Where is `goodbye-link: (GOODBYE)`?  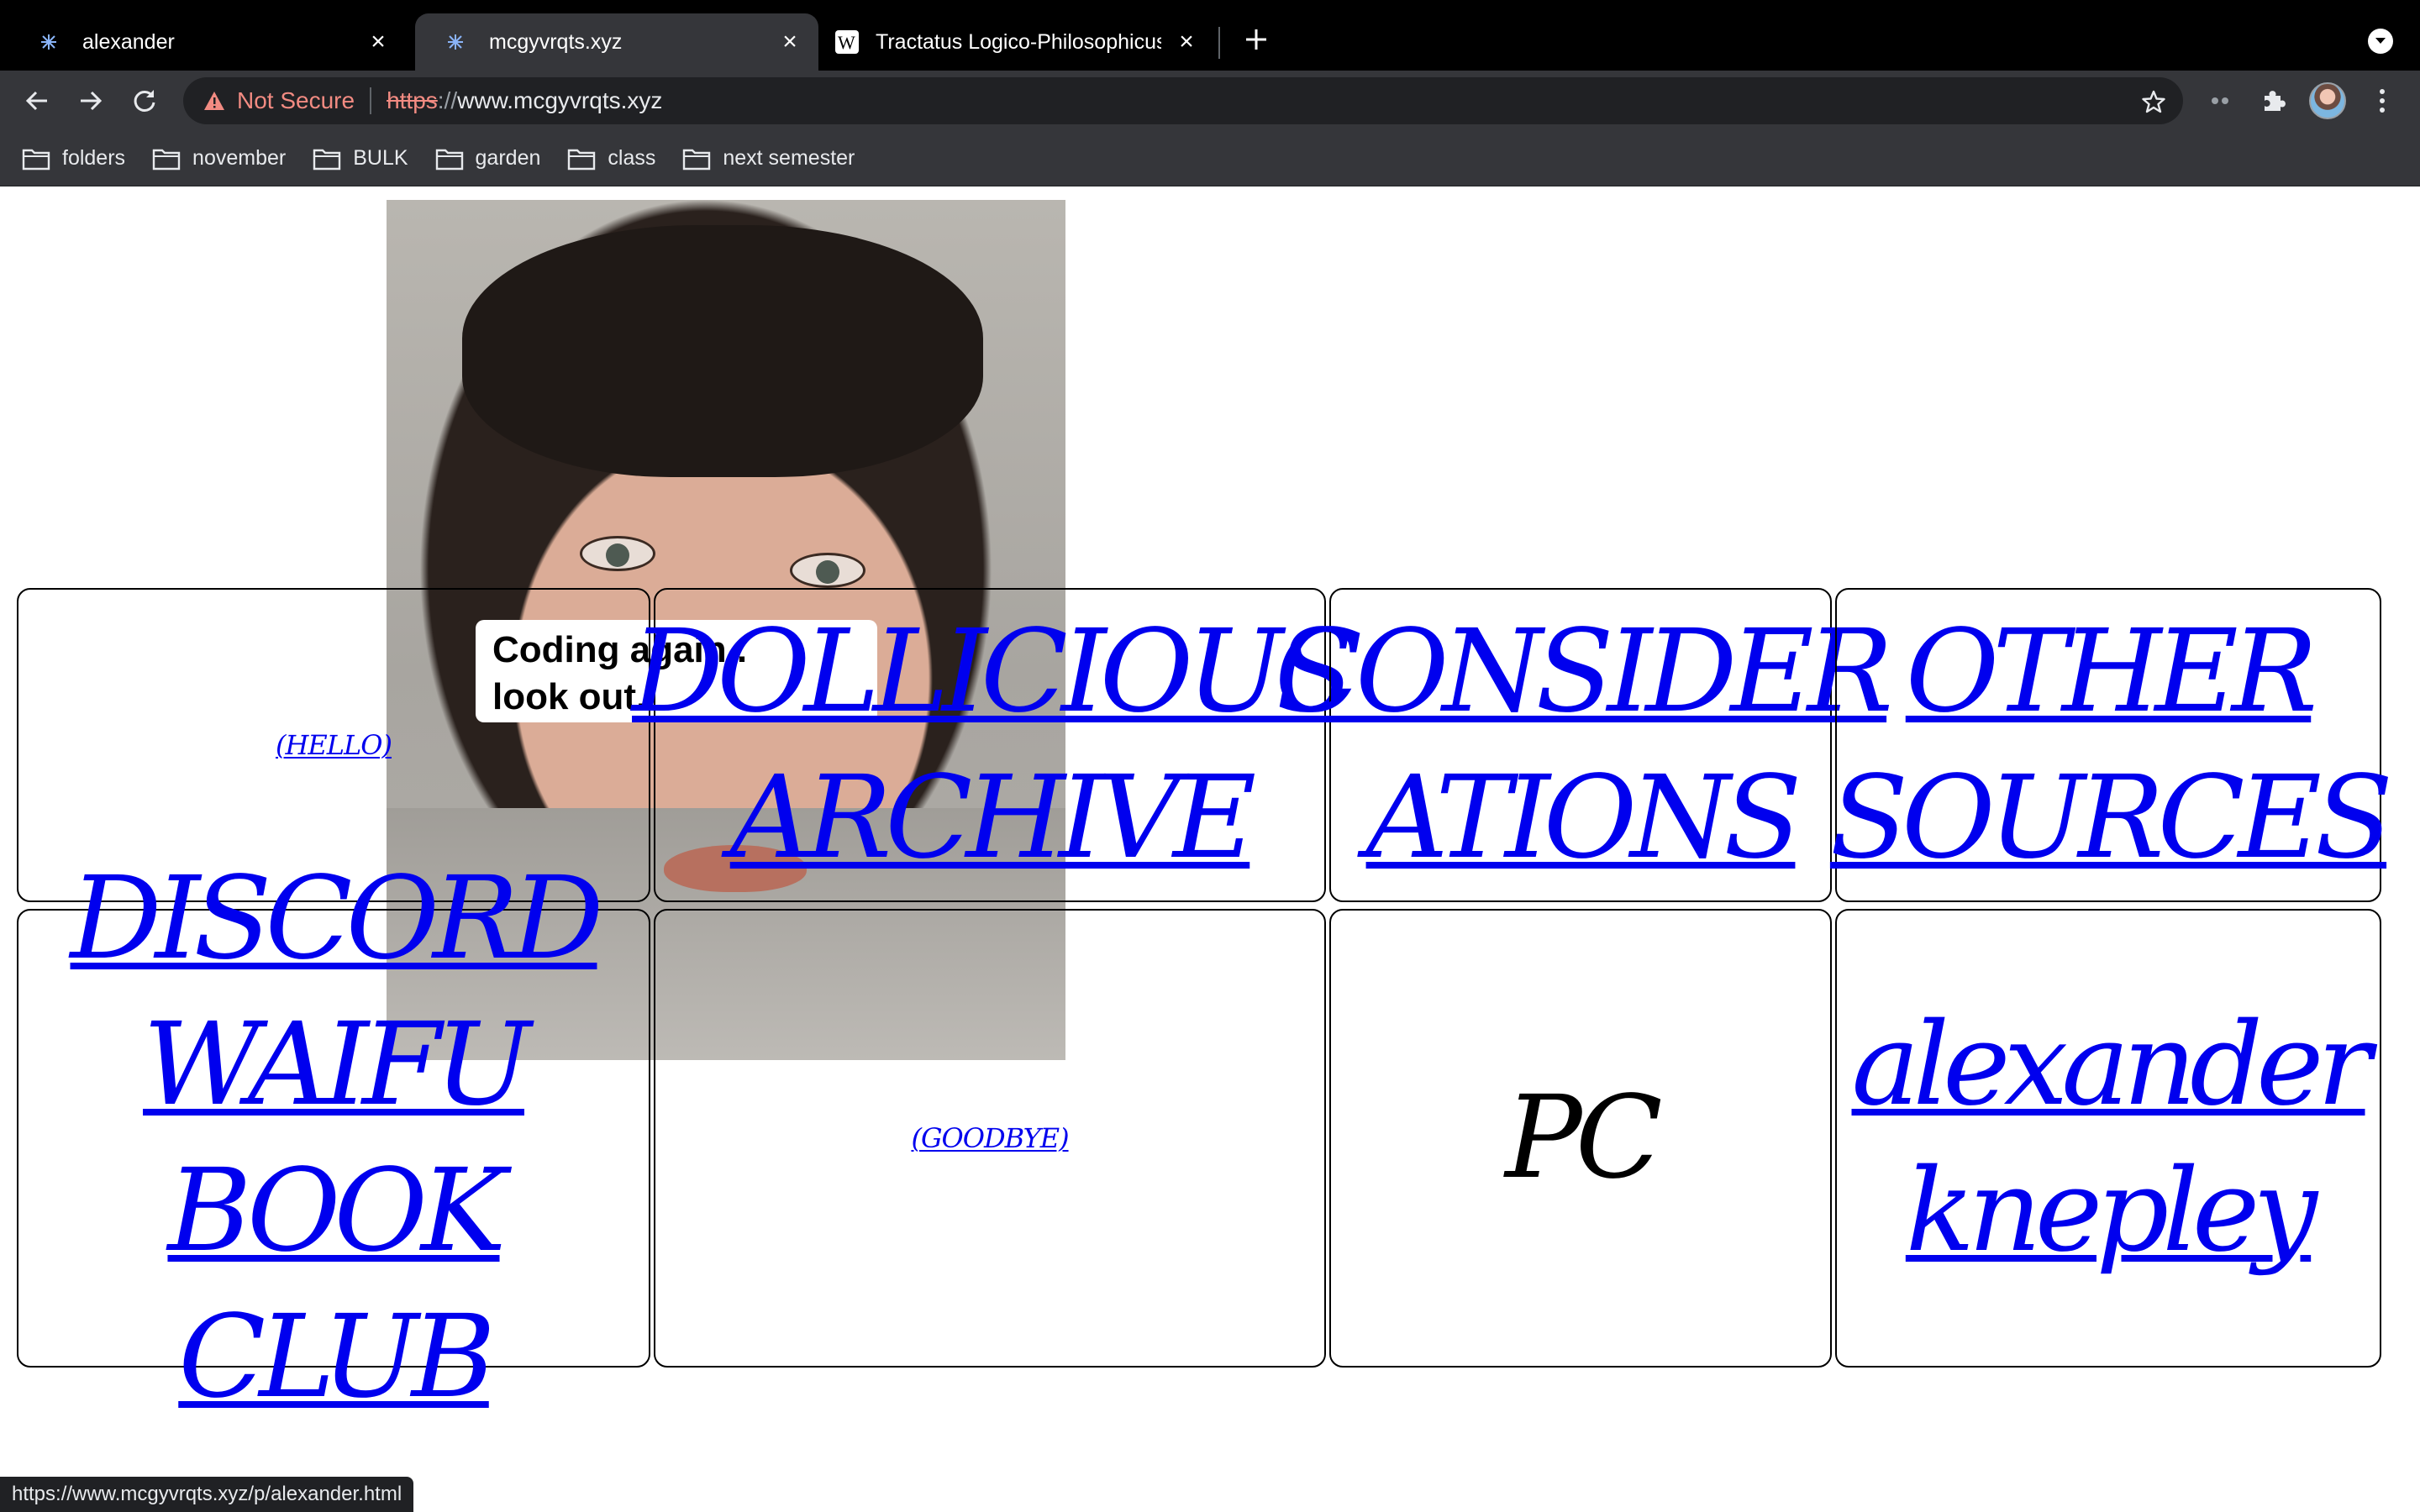 goodbye-link: (GOODBYE) is located at coordinates (990, 1138).